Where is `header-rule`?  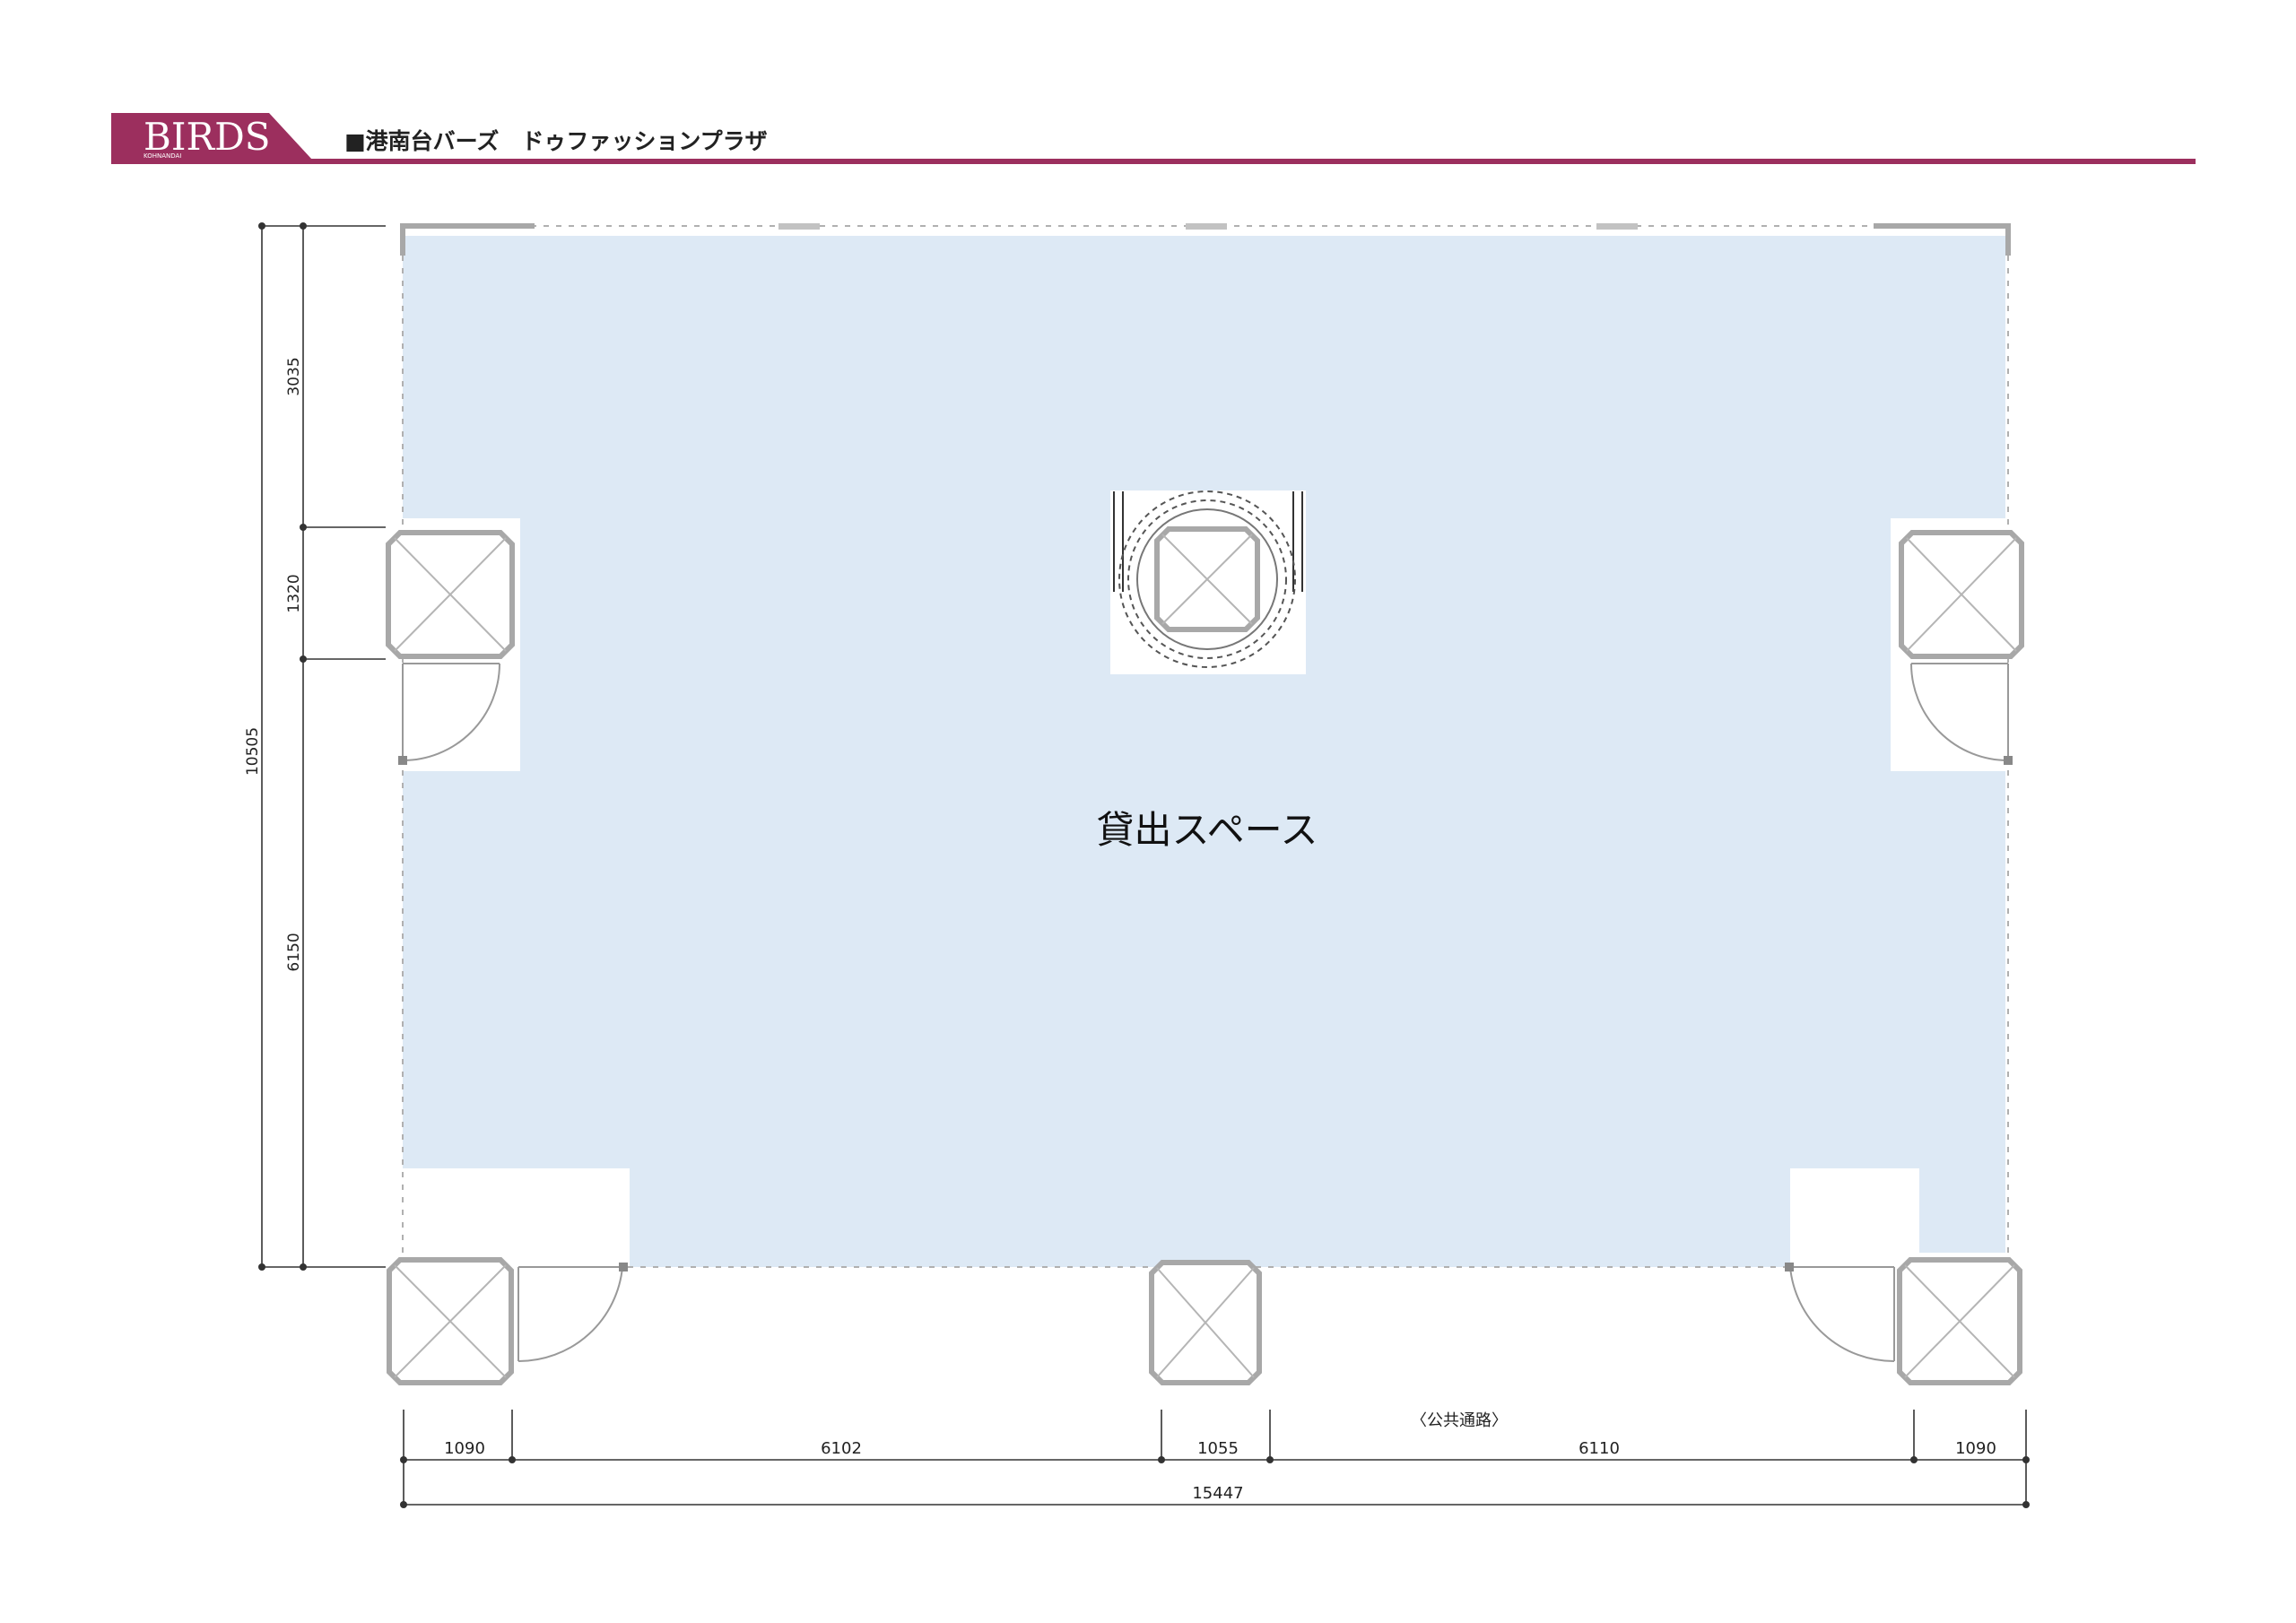
header-rule is located at coordinates (1153, 161).